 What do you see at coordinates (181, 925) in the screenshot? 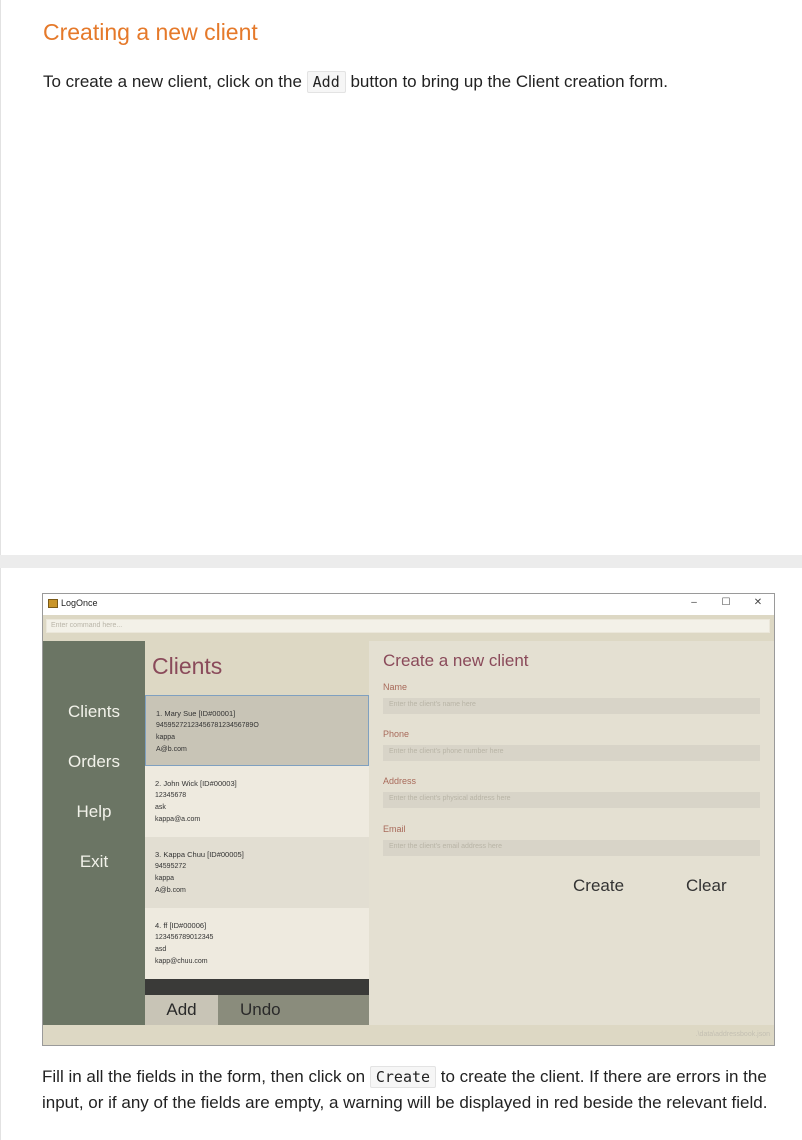
I see `client-header: 4. ff [ID#00006]` at bounding box center [181, 925].